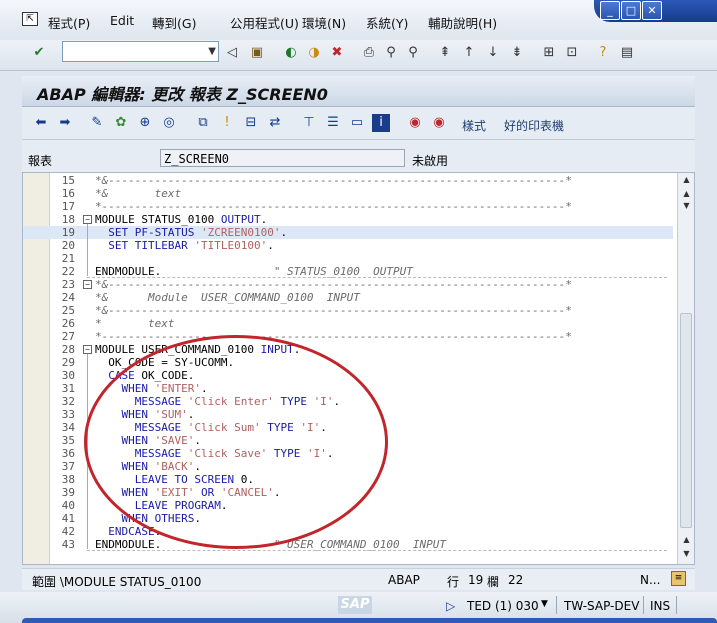 Image resolution: width=717 pixels, height=623 pixels. What do you see at coordinates (348, 531) in the screenshot?
I see `code-line: 42 ENDCASE.` at bounding box center [348, 531].